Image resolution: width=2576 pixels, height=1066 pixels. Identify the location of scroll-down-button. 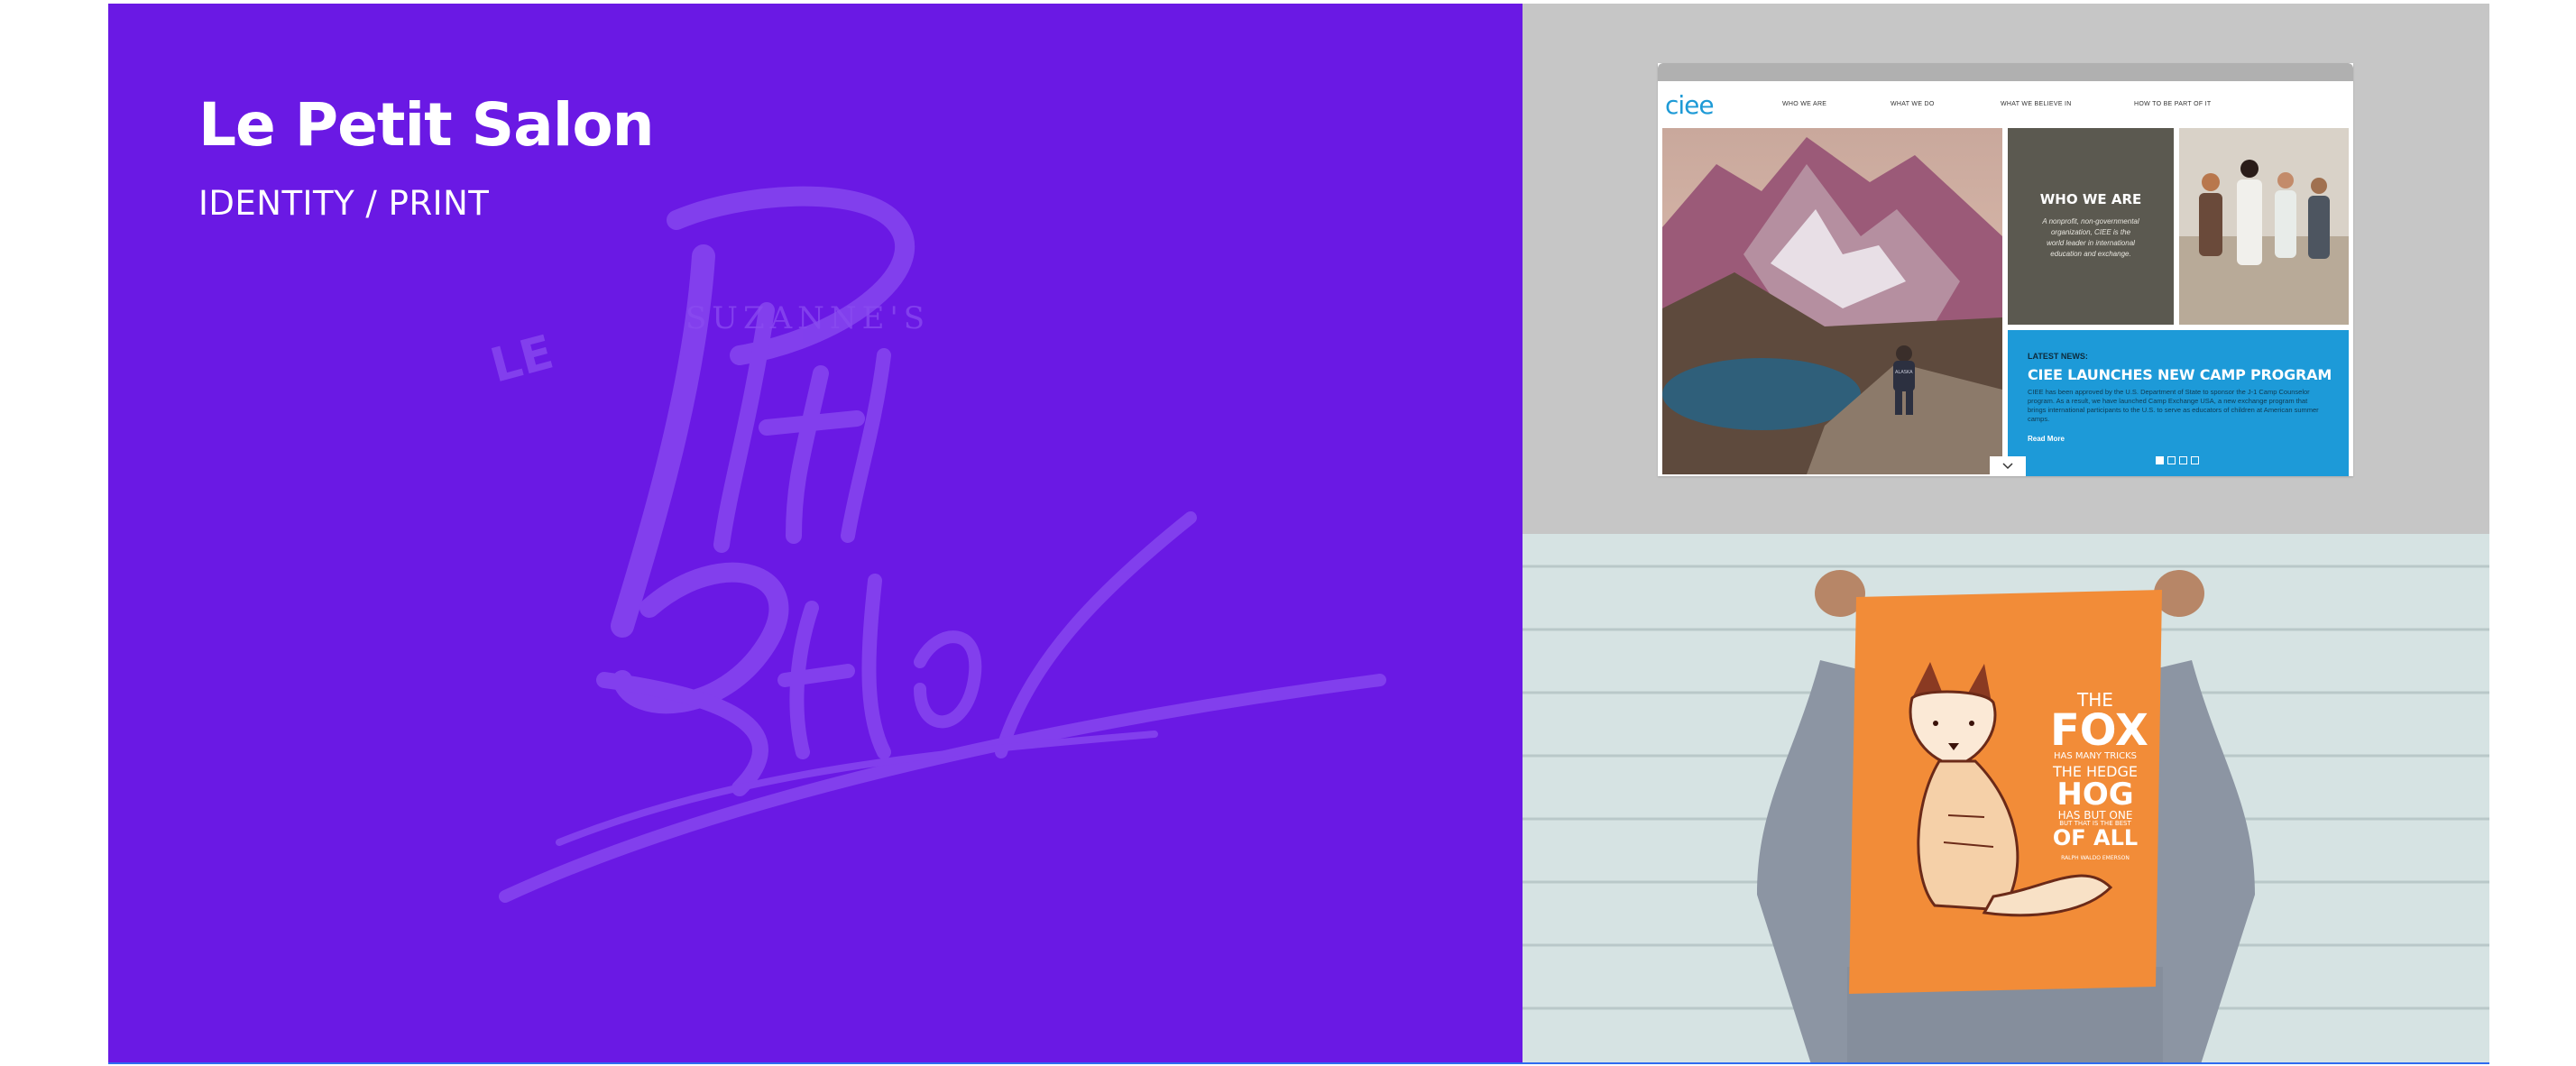
(2008, 466).